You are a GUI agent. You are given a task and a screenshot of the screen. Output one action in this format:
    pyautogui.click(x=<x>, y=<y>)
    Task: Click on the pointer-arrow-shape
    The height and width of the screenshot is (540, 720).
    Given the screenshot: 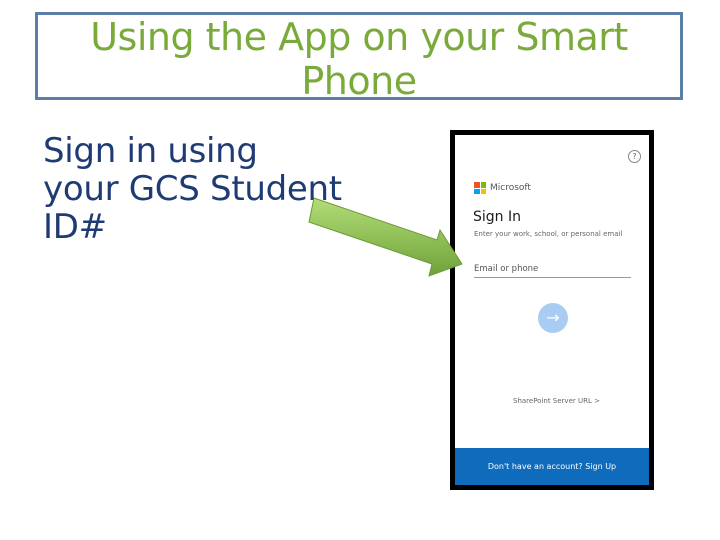 What is the action you would take?
    pyautogui.click(x=385, y=237)
    